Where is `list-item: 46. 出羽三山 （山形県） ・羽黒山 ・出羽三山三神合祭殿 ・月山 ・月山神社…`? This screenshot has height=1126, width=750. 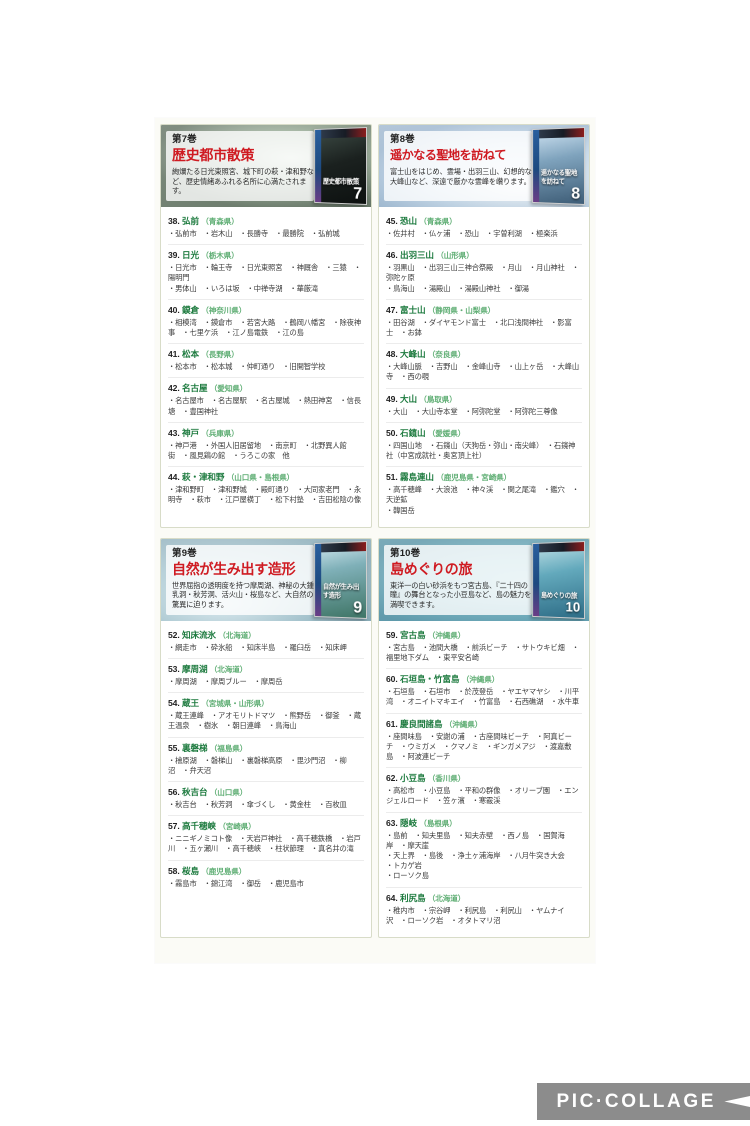 list-item: 46. 出羽三山 （山形県） ・羽黒山 ・出羽三山三神合祭殿 ・月山 ・月山神社… is located at coordinates (484, 272).